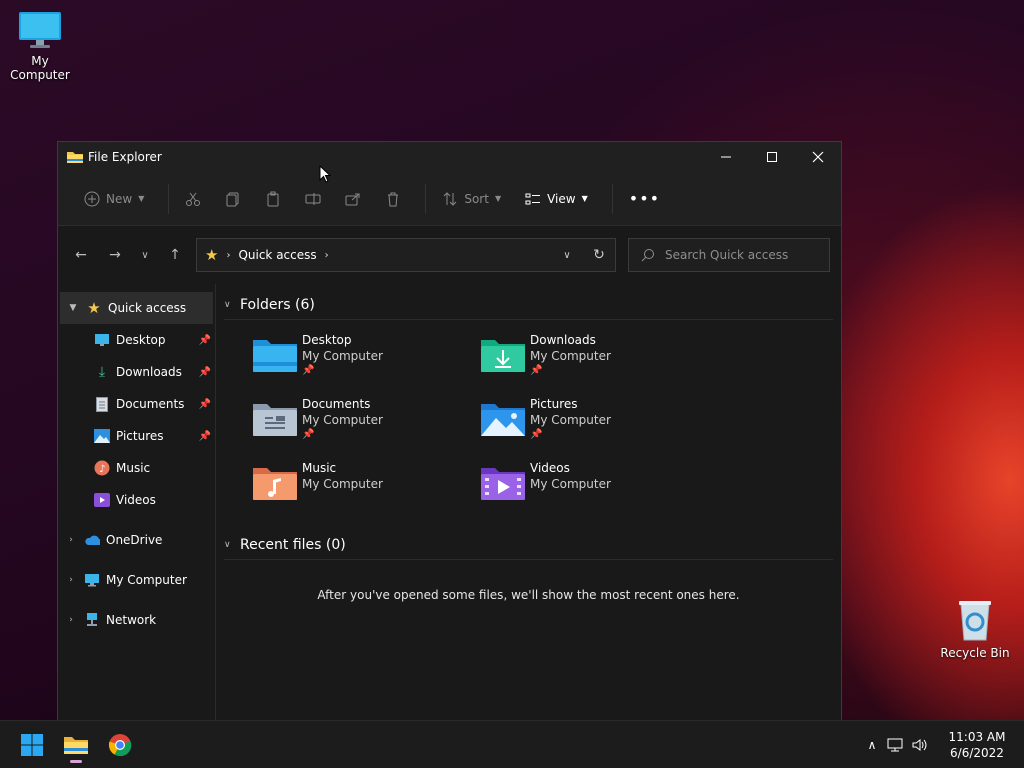  I want to click on desktop-folder-icon, so click(275, 356).